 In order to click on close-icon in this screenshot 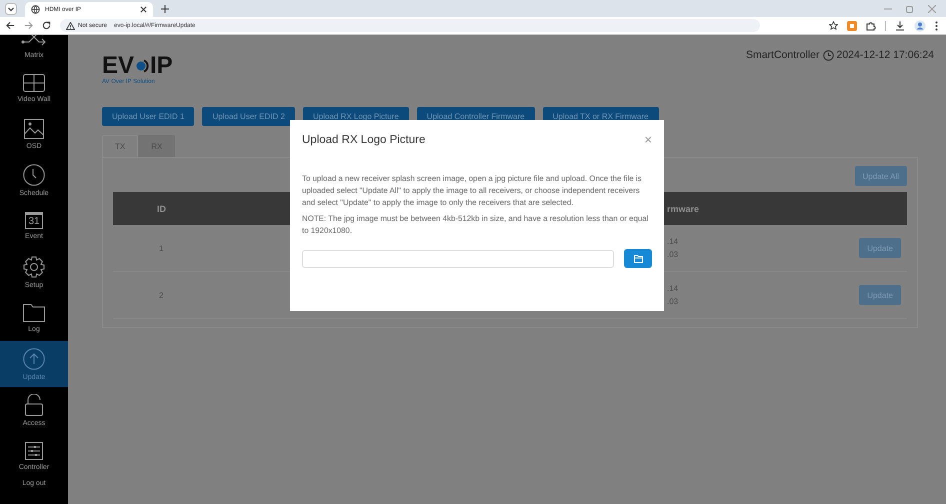, I will do `click(143, 9)`.